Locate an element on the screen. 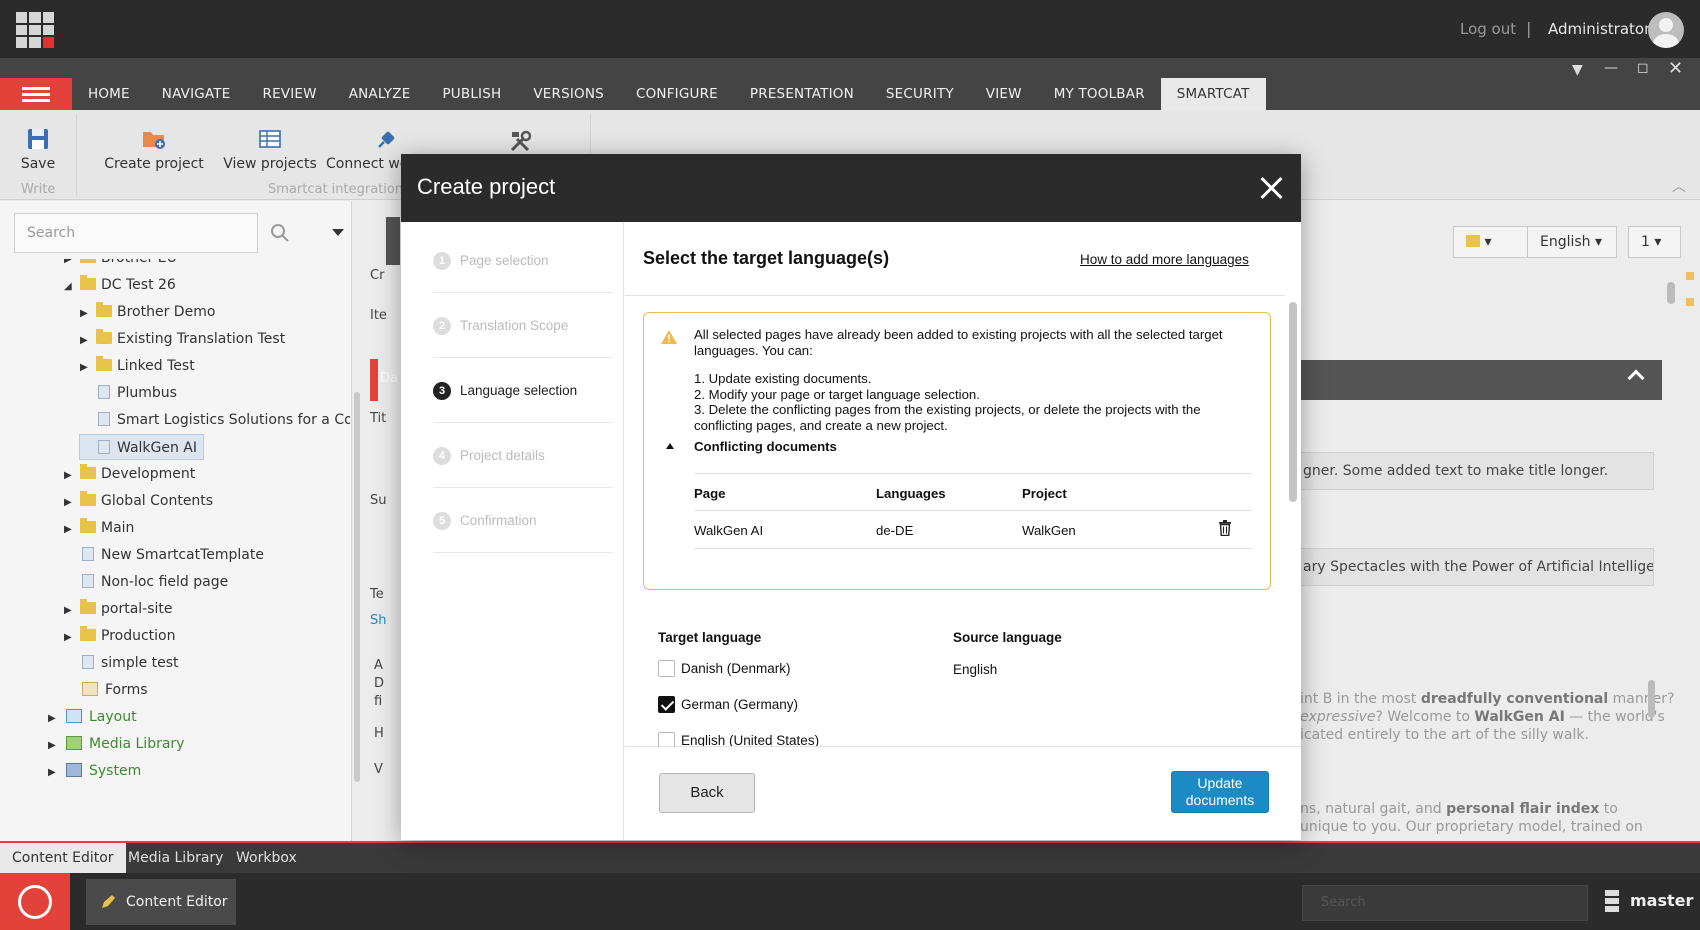  section-header is located at coordinates (1481, 380).